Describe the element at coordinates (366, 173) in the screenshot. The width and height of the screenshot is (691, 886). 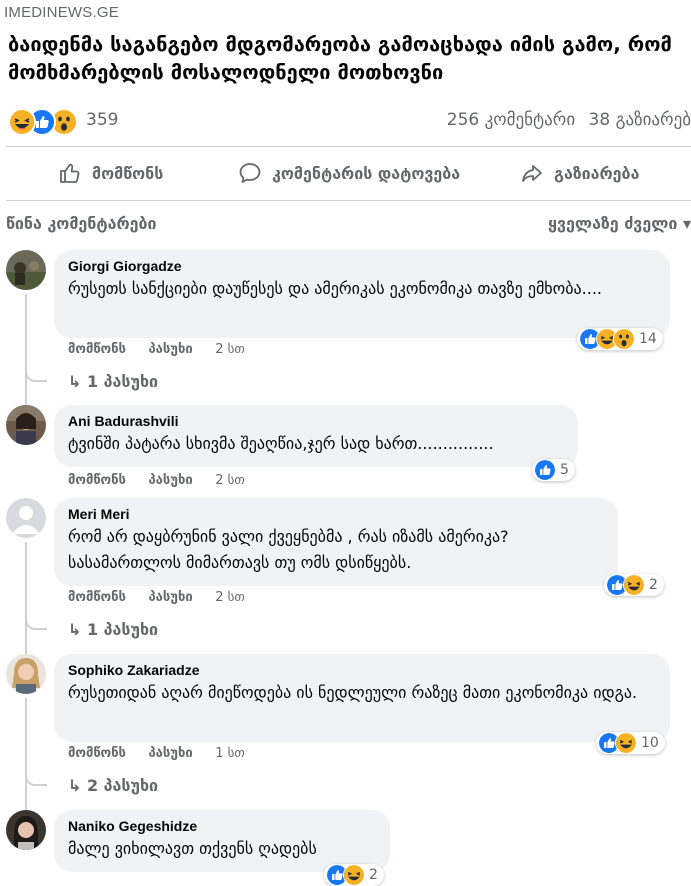
I see `comment-label: კომენტარის დატოვება` at that location.